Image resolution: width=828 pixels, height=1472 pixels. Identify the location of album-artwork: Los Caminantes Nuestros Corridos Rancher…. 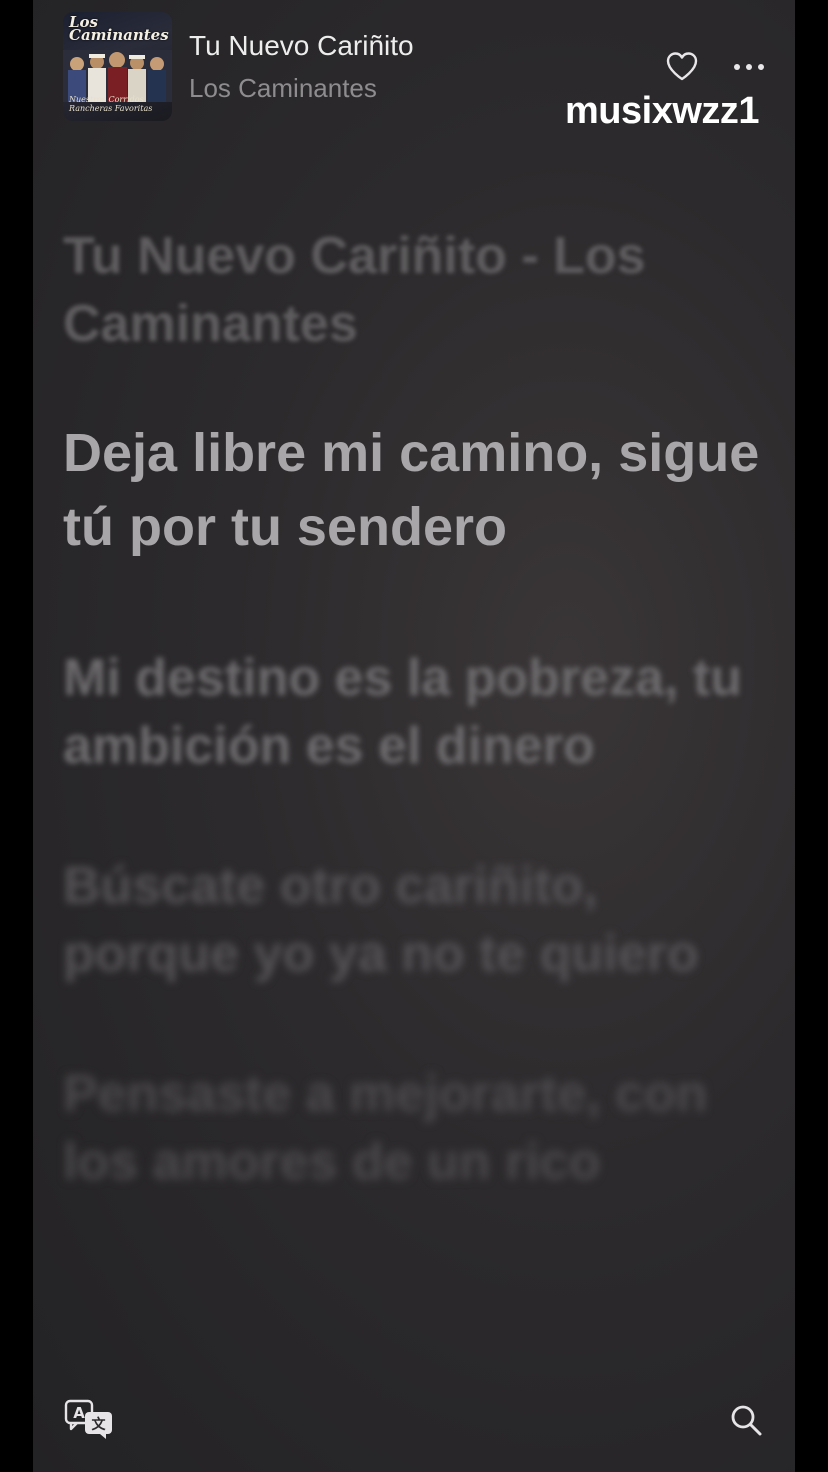
(117, 66).